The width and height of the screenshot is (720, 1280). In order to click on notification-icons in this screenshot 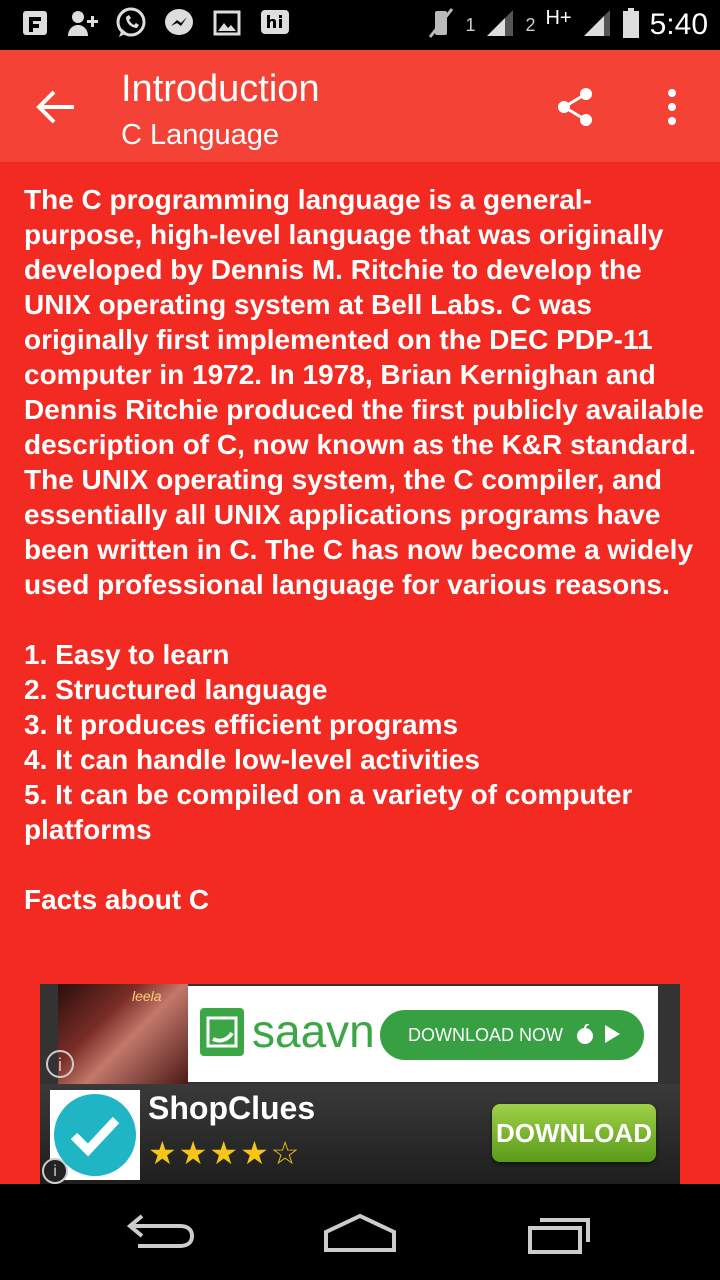, I will do `click(155, 23)`.